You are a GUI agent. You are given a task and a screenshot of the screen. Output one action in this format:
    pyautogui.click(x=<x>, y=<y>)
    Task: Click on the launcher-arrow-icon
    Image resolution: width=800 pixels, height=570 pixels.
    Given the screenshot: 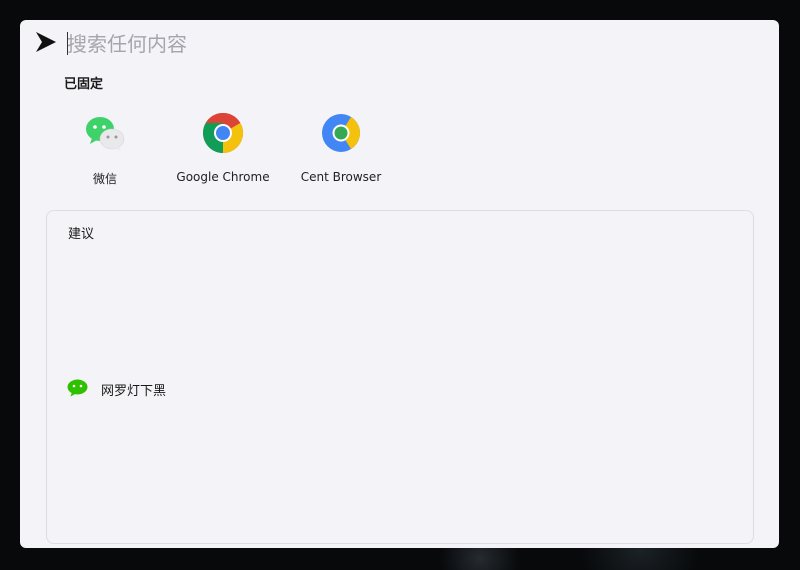 What is the action you would take?
    pyautogui.click(x=46, y=42)
    